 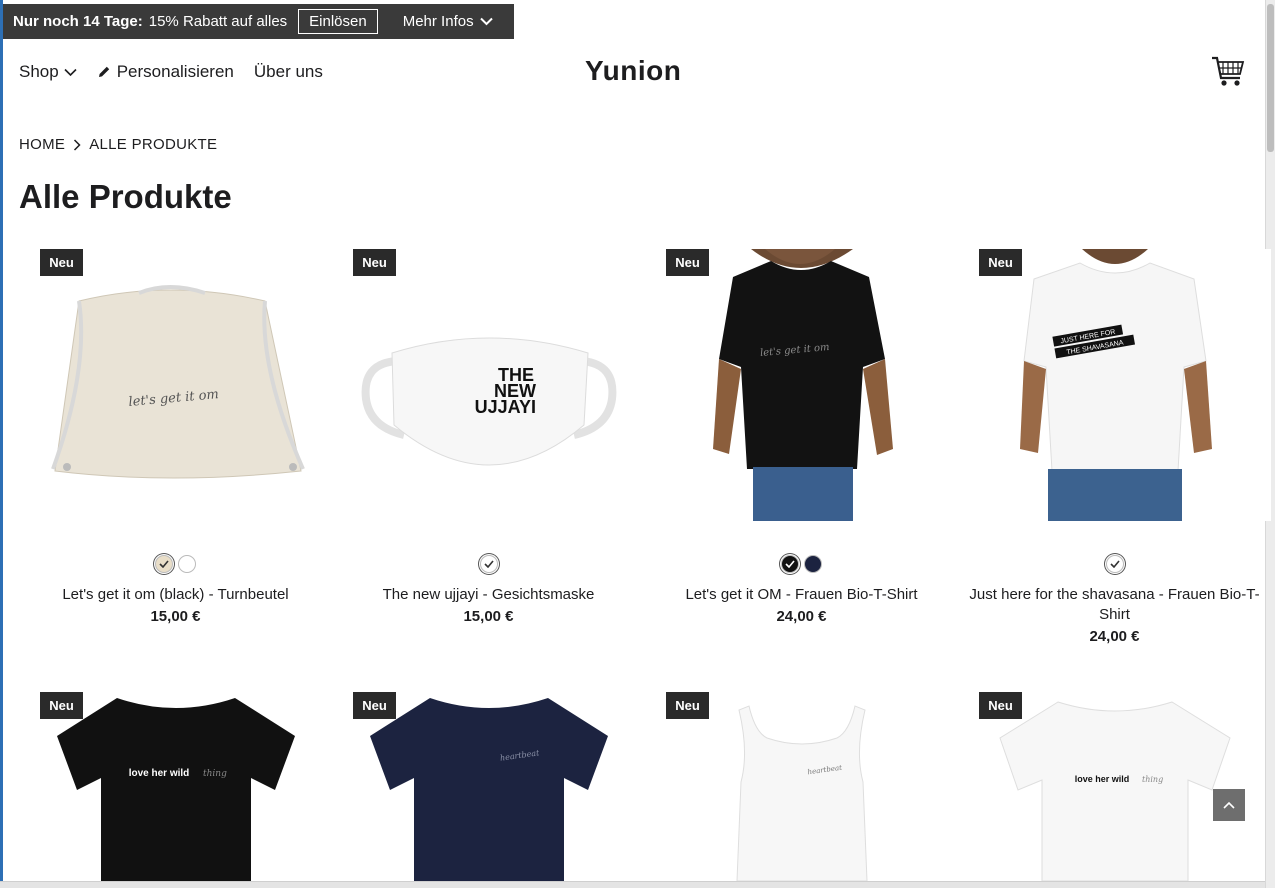 I want to click on main-nav: Shop Personalisieren Über uns, so click(x=181, y=72).